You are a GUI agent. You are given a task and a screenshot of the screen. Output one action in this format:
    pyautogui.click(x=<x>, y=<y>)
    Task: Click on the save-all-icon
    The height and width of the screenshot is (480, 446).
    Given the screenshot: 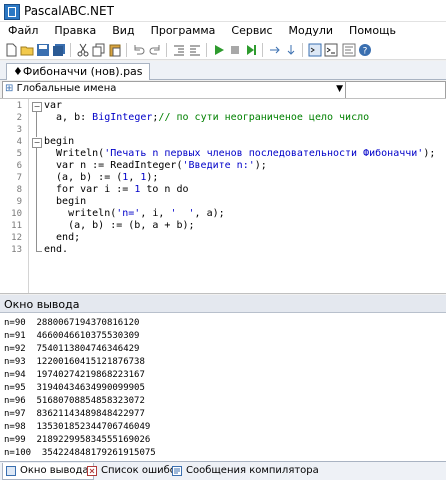 What is the action you would take?
    pyautogui.click(x=59, y=50)
    